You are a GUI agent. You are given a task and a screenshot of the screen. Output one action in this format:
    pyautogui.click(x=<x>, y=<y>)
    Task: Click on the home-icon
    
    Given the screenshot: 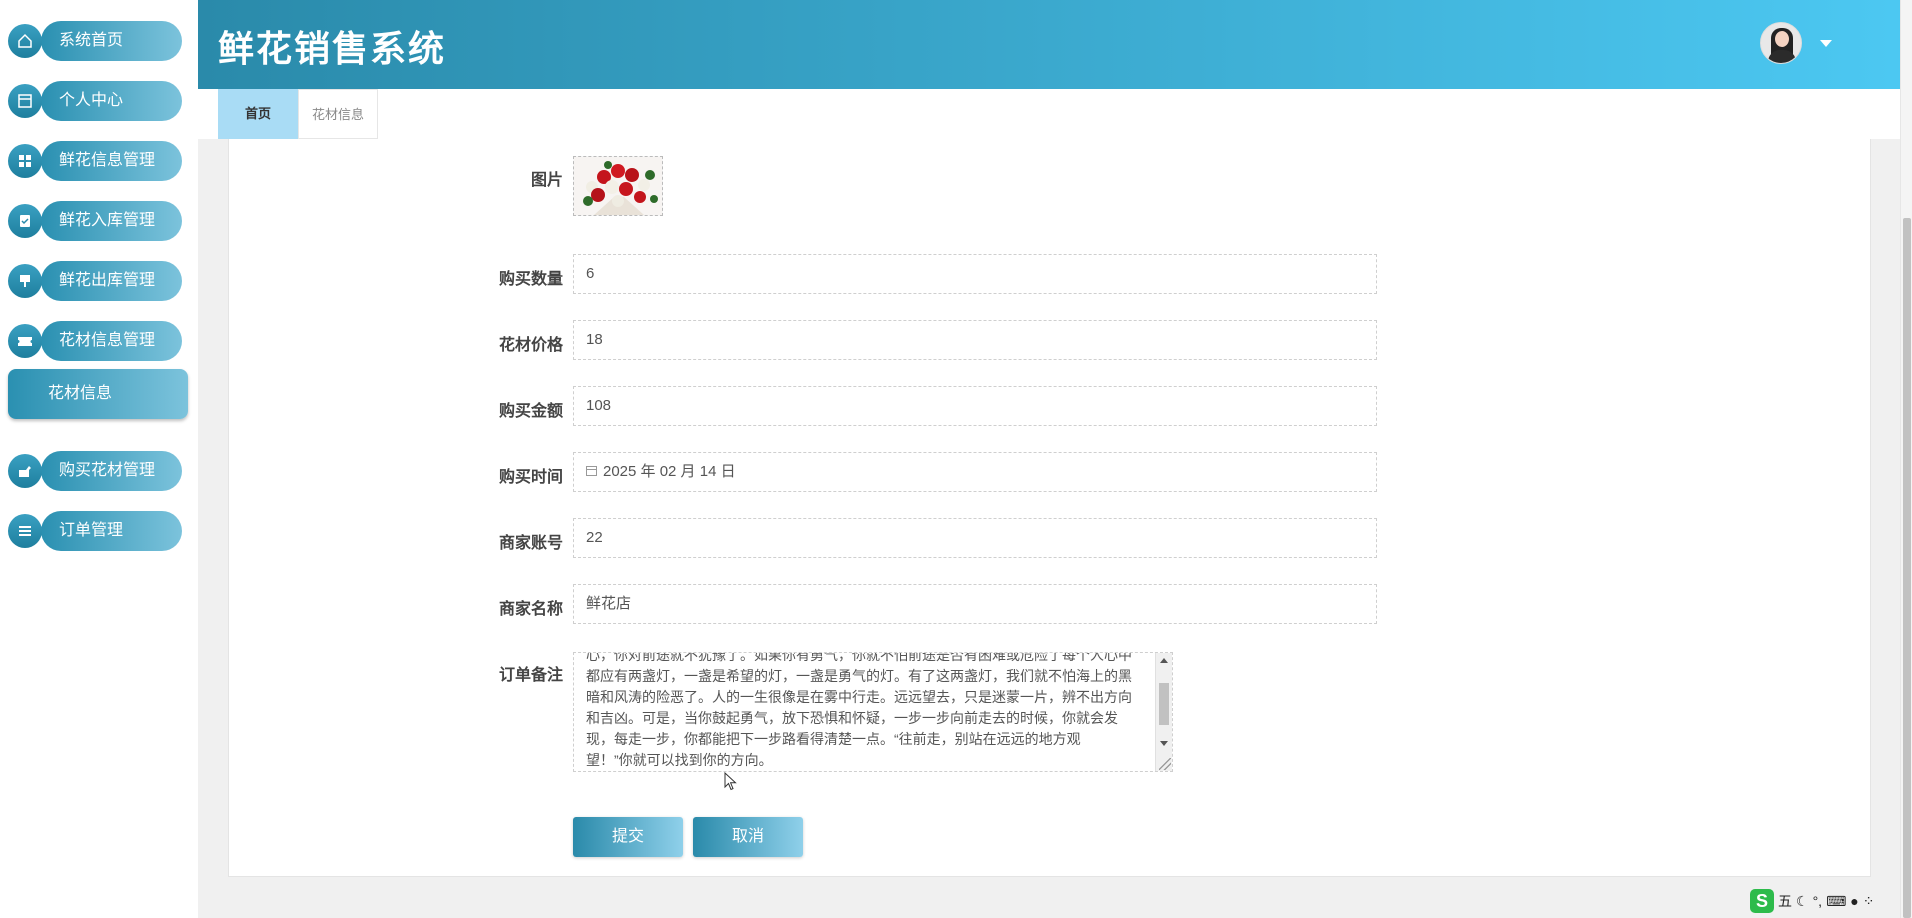 What is the action you would take?
    pyautogui.click(x=25, y=41)
    